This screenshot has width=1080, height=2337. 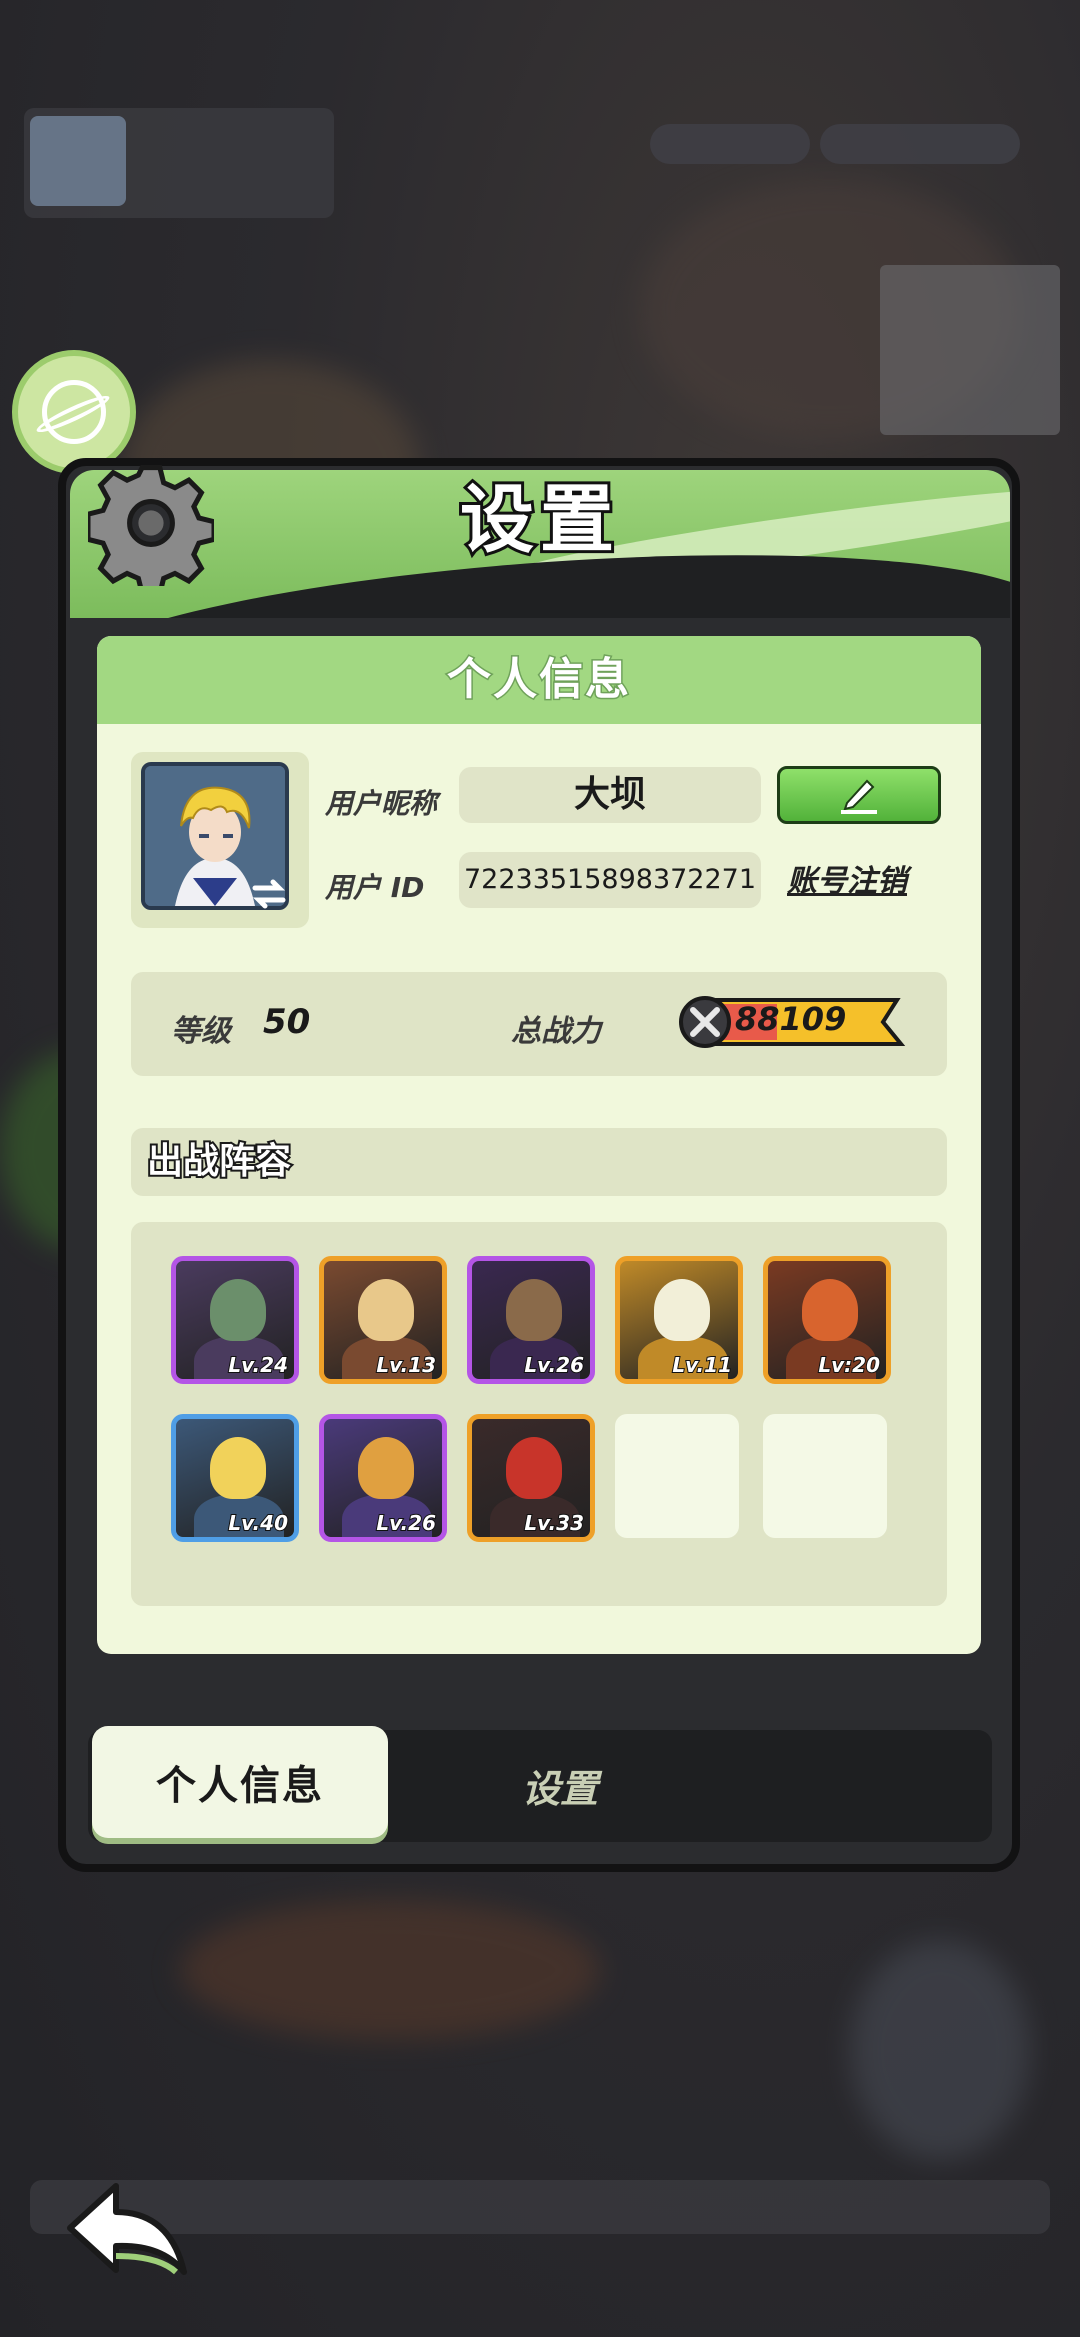 I want to click on hero-slot: Lv.33, so click(x=531, y=1478).